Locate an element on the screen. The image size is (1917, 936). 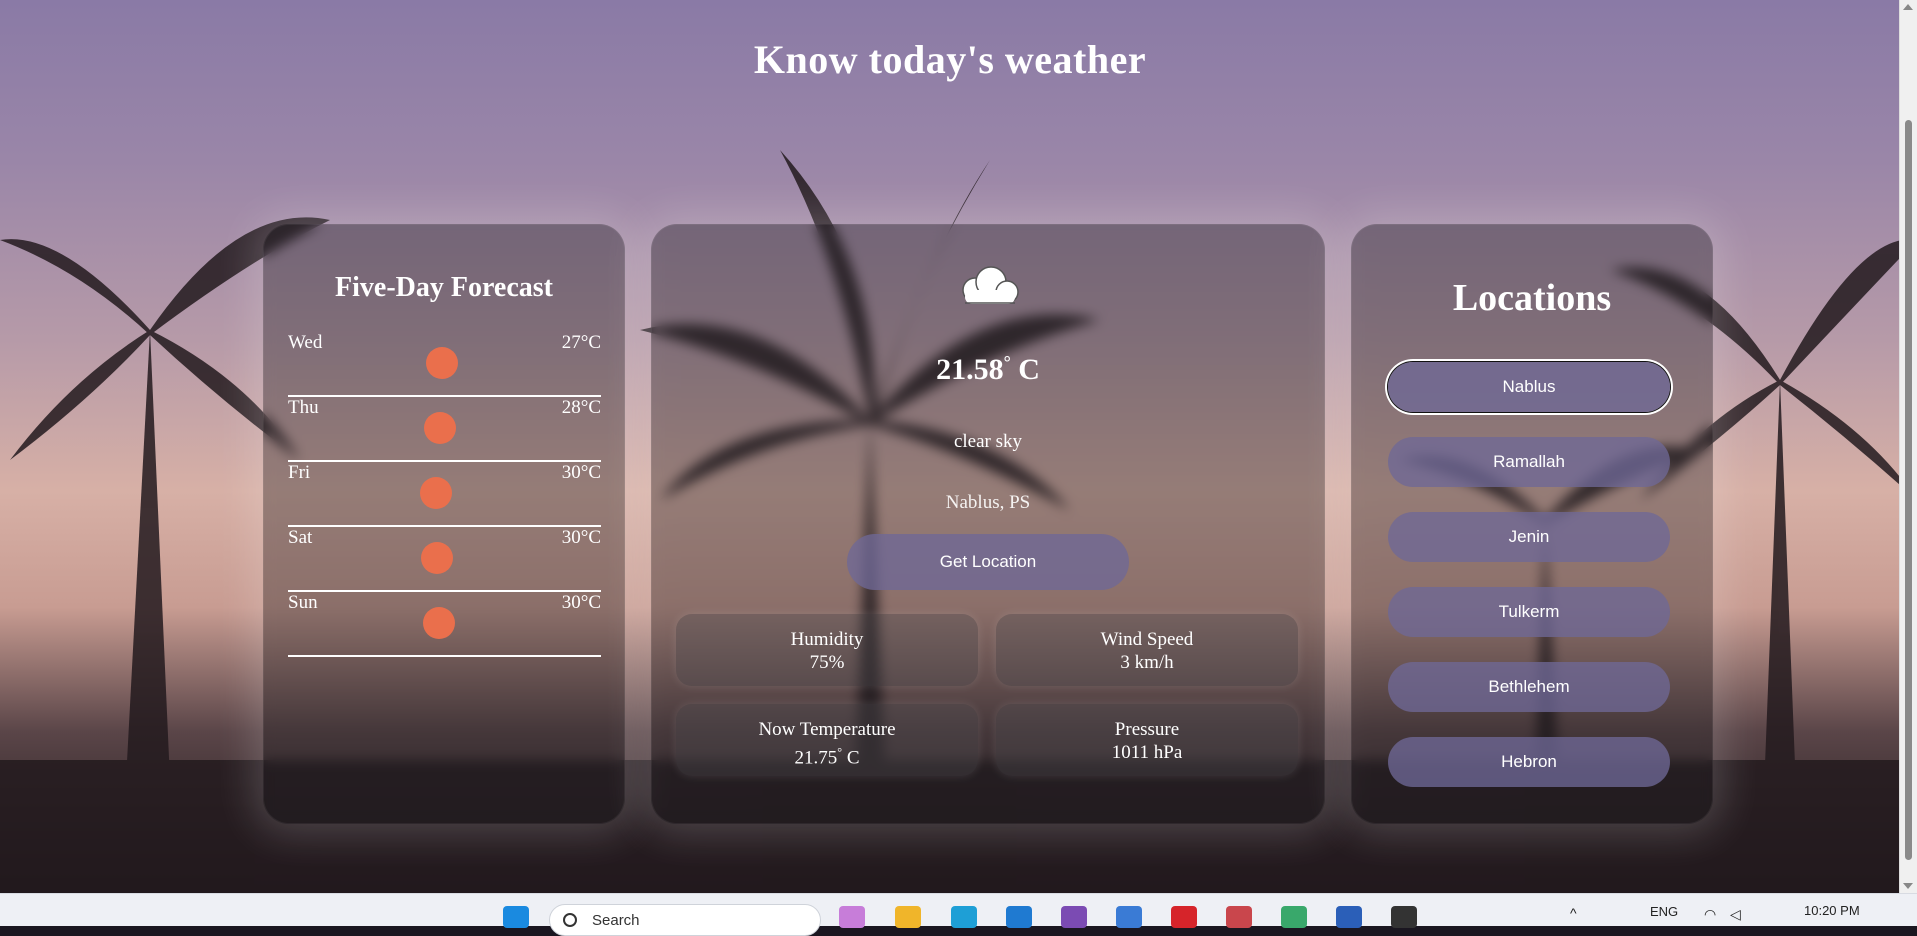
stat-value: 3 km/h is located at coordinates (1147, 662).